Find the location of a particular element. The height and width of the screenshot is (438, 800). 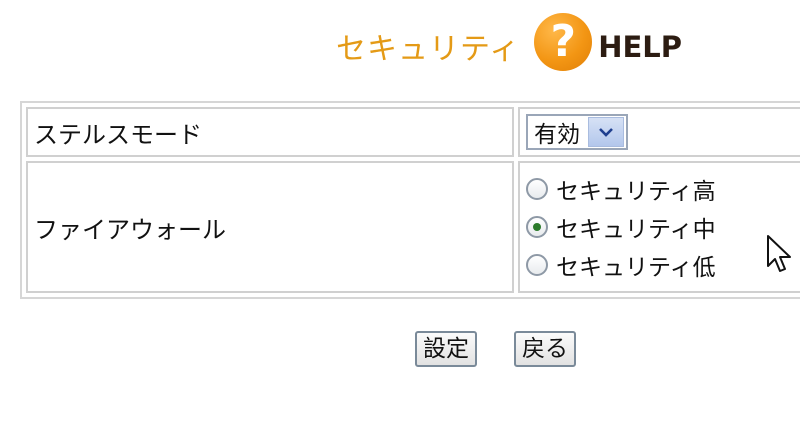

firewall-option-medium: セキュリティ中 is located at coordinates (663, 227).